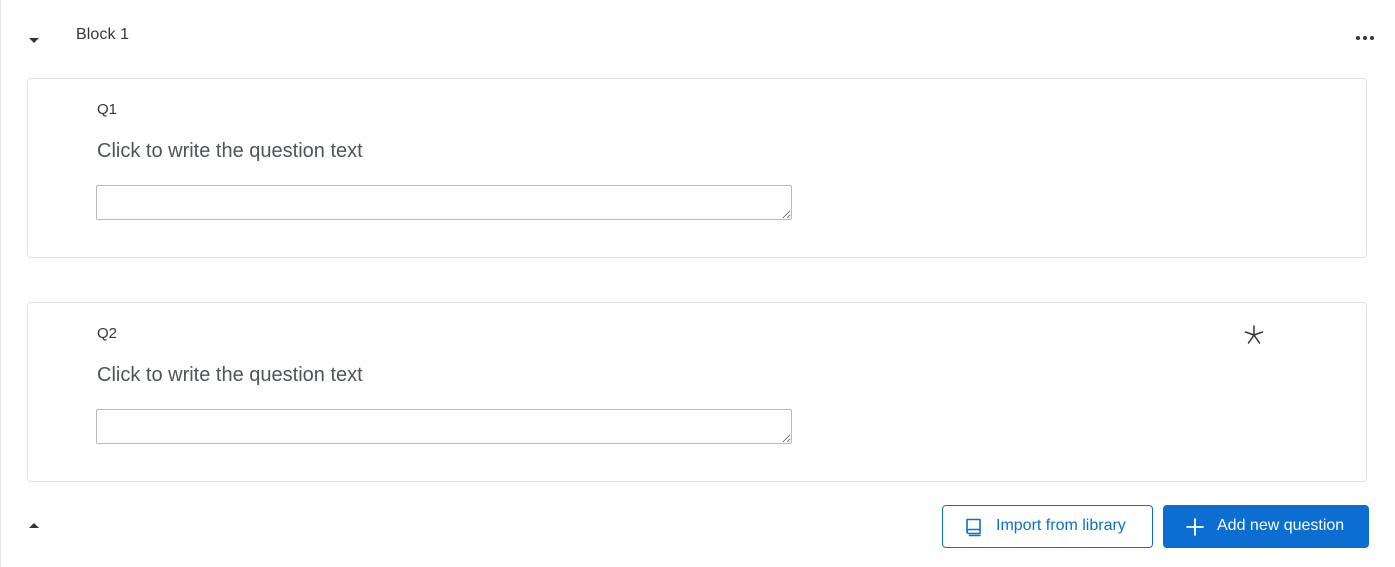 The width and height of the screenshot is (1395, 567). Describe the element at coordinates (103, 34) in the screenshot. I see `block-title: Block 1` at that location.